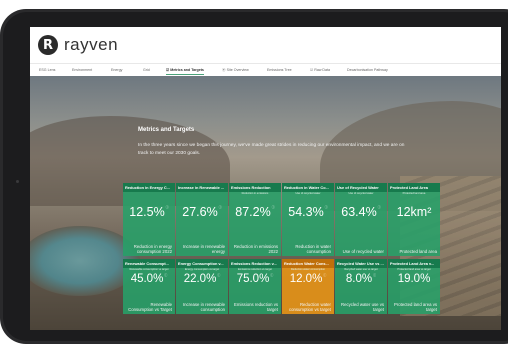 Image resolution: width=508 pixels, height=344 pixels. What do you see at coordinates (152, 249) in the screenshot?
I see `metric-description: Reduction in energy consumption 2022` at bounding box center [152, 249].